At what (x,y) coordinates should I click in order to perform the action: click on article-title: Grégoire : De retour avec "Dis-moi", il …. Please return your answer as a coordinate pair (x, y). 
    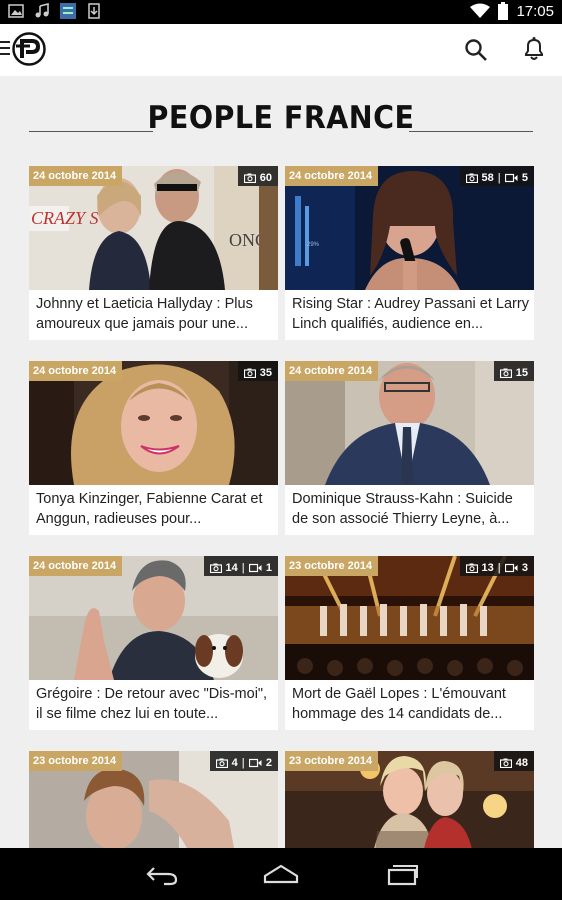
    Looking at the image, I should click on (155, 704).